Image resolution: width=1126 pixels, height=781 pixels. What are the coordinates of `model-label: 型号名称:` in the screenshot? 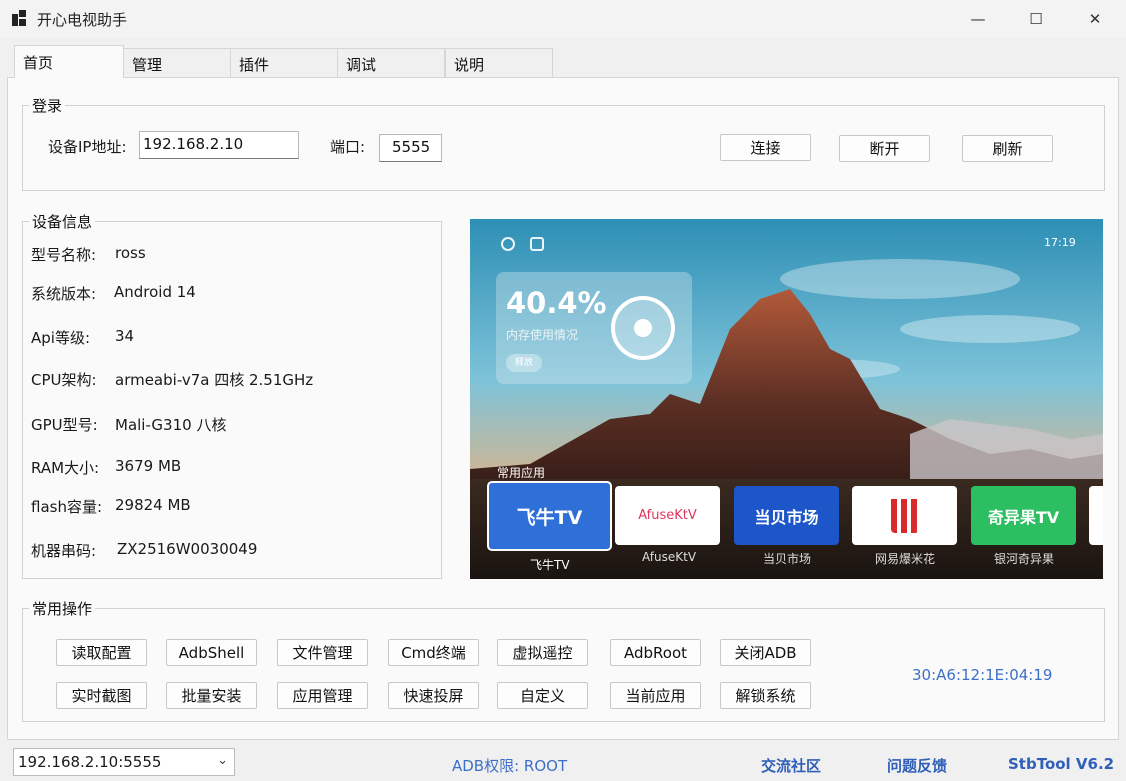 It's located at (64, 255).